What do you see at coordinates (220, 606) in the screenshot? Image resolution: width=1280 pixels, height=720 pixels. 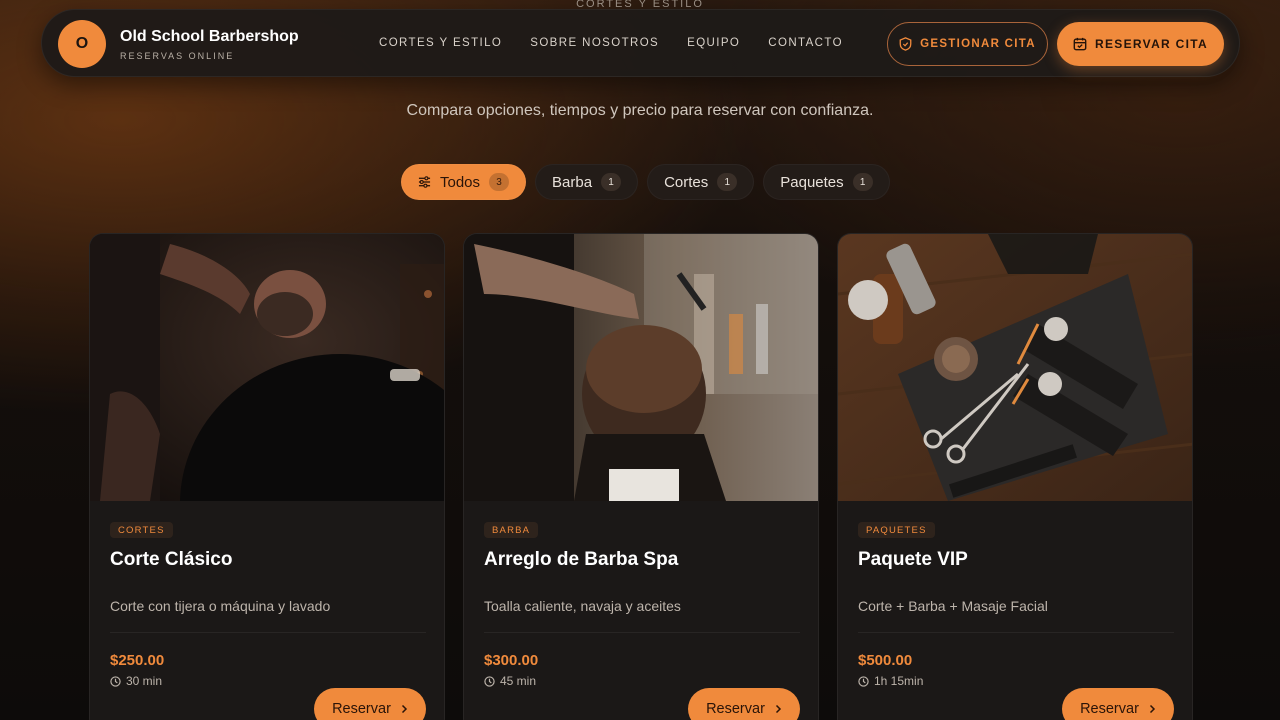 I see `service-description: Corte con tijera o máquina y lavado` at bounding box center [220, 606].